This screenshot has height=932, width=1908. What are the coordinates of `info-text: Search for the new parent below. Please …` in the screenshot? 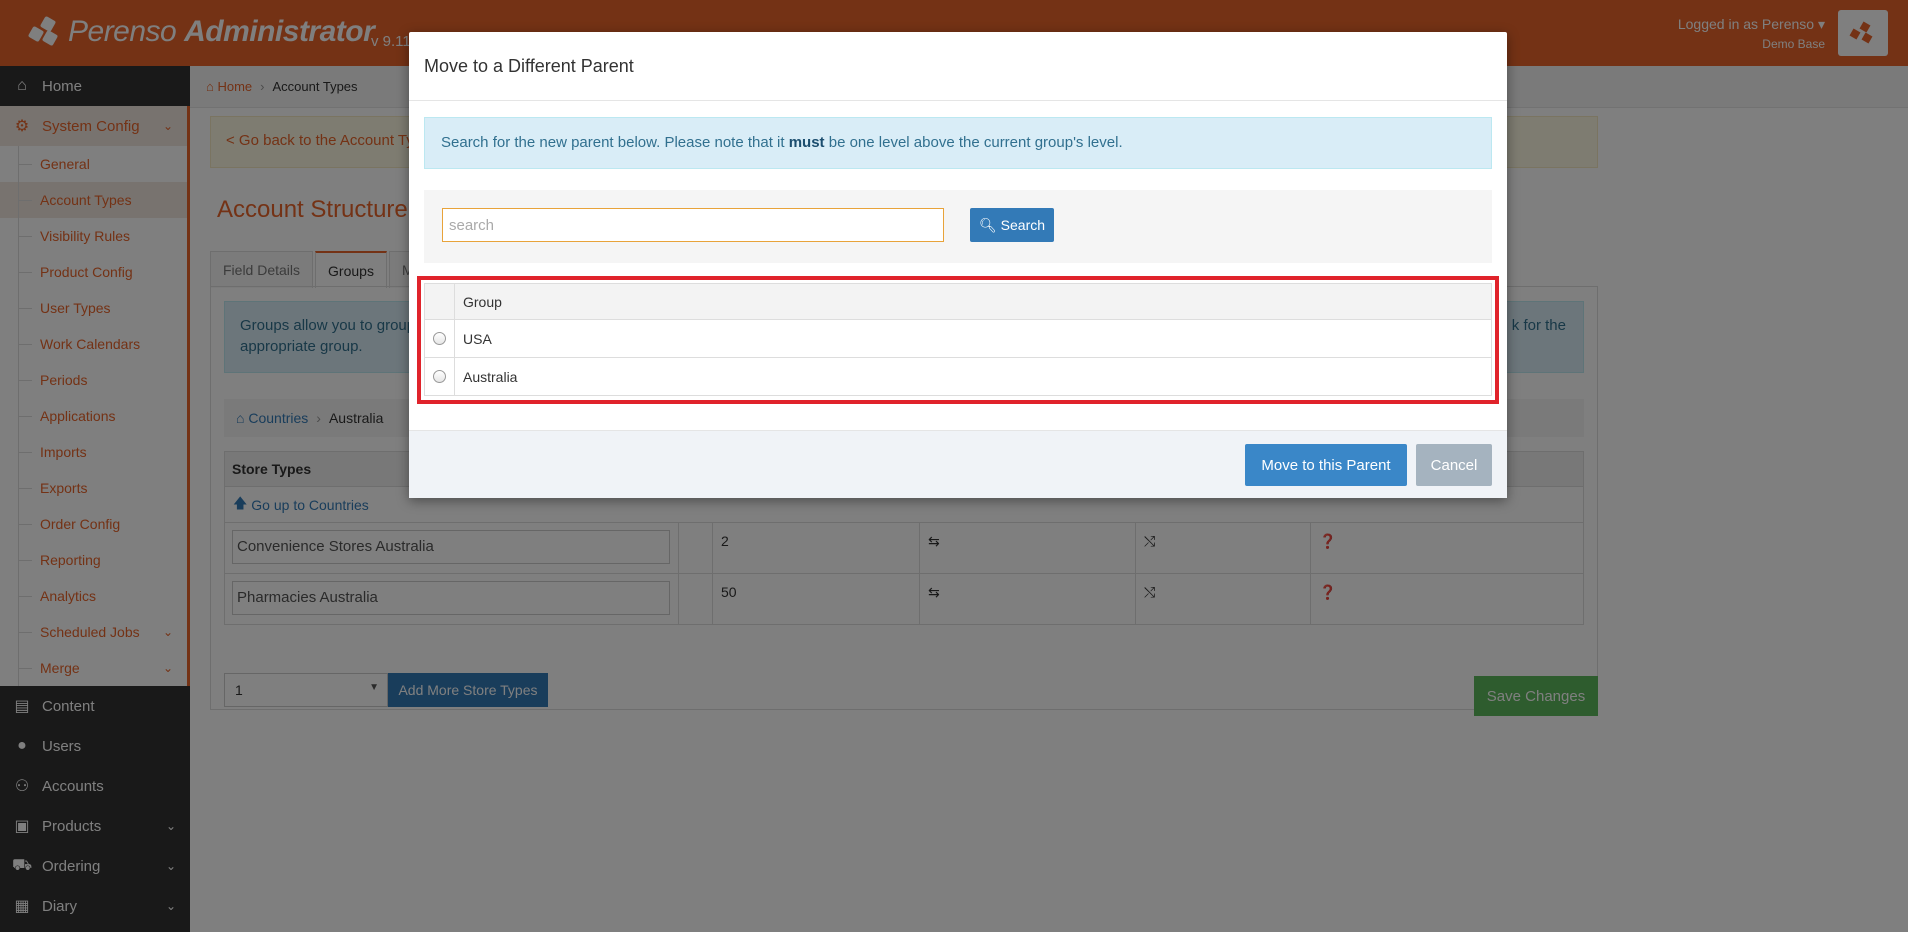 It's located at (615, 142).